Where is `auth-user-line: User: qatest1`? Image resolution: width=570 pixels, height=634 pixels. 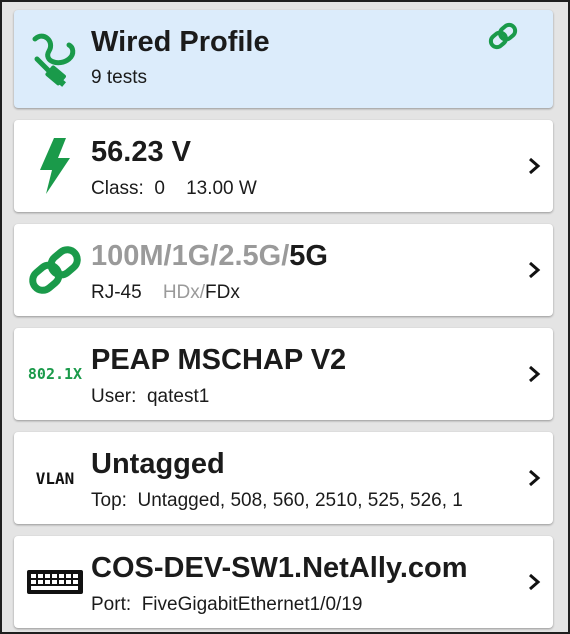
auth-user-line: User: qatest1 is located at coordinates (150, 397).